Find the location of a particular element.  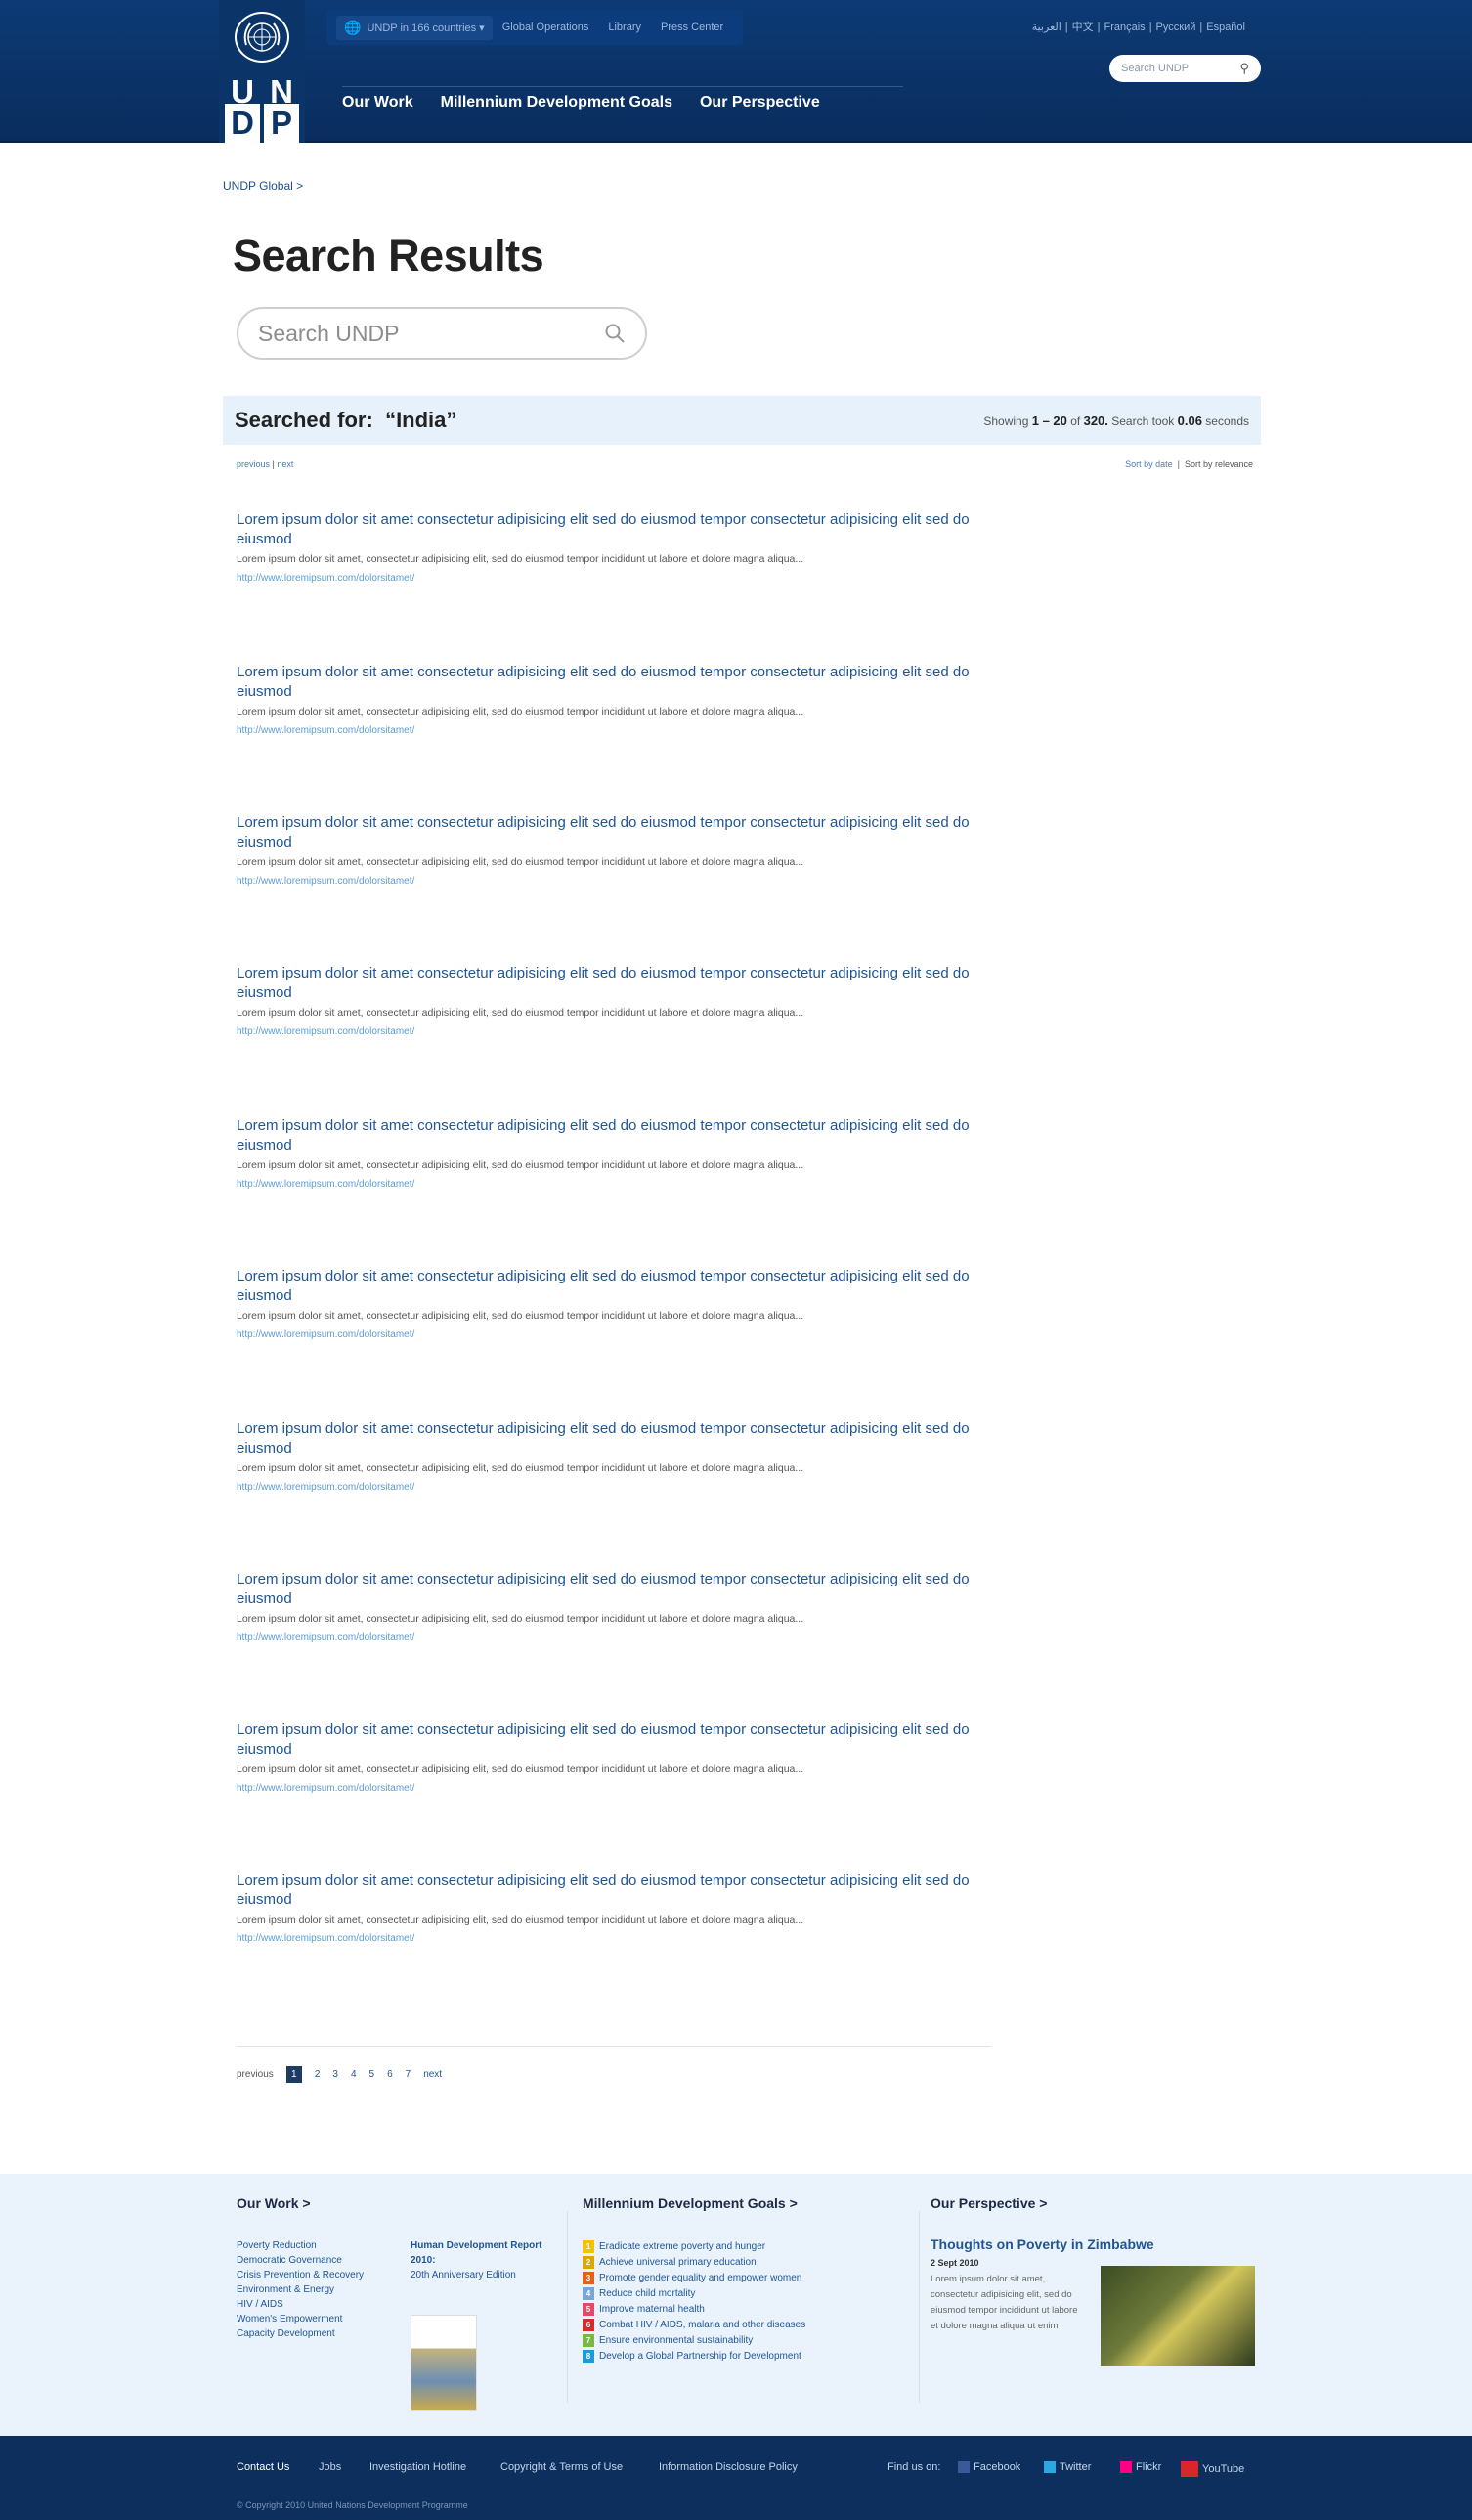

lang-chinese: 中文 is located at coordinates (1083, 27).